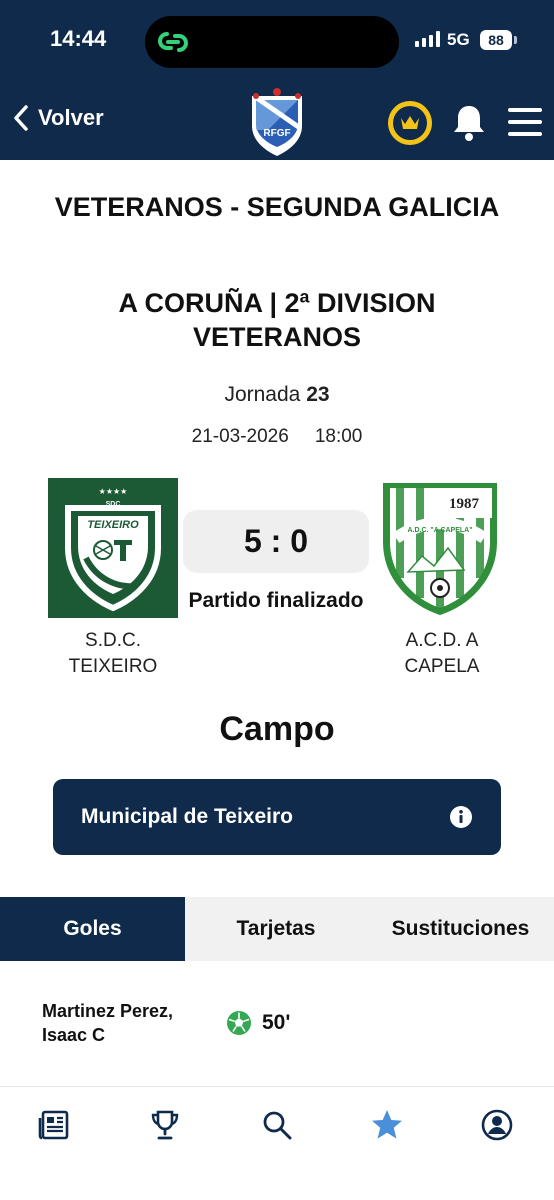 The width and height of the screenshot is (554, 1200). I want to click on battery-icon: 88, so click(496, 40).